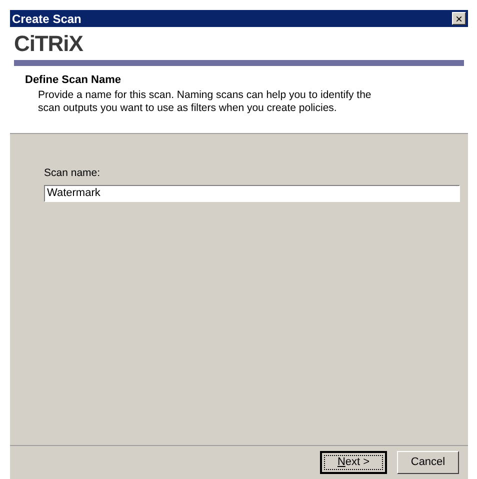 This screenshot has width=477, height=479. Describe the element at coordinates (353, 462) in the screenshot. I see `wizard-button: Next >` at that location.